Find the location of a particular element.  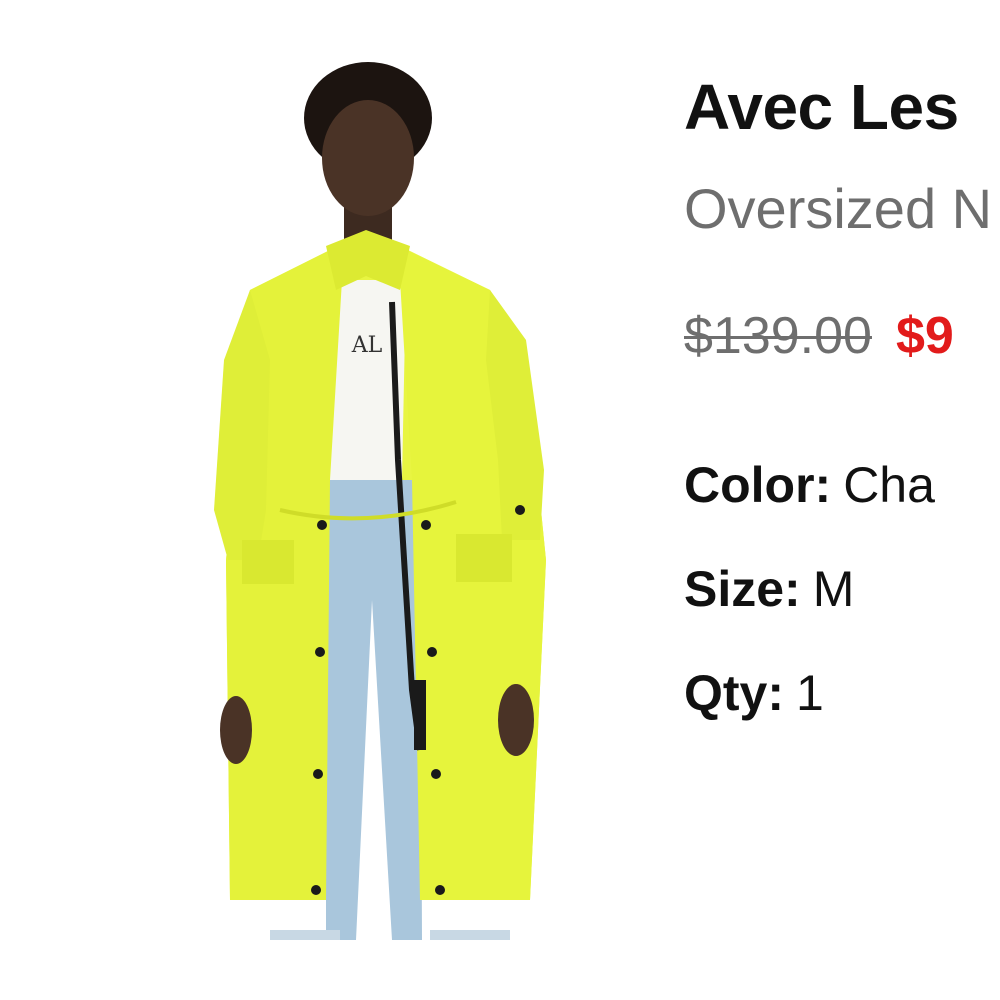

qty-value: 1 is located at coordinates (810, 693).